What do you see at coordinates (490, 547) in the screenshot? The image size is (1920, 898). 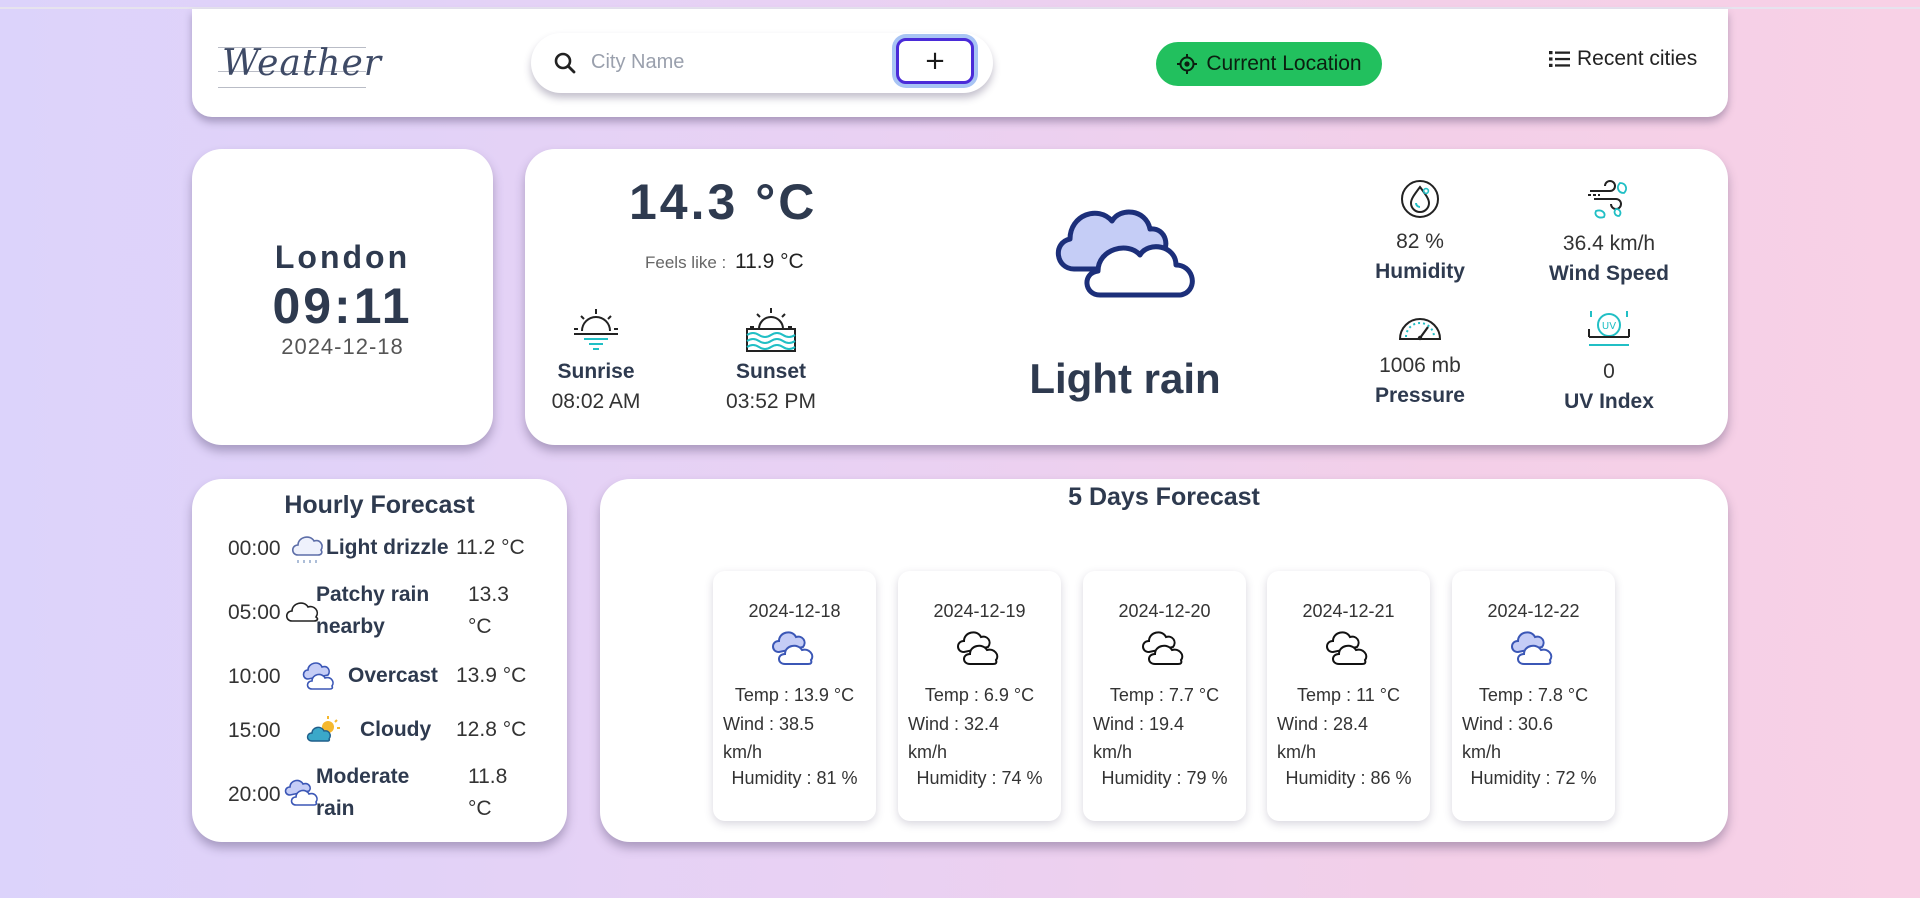 I see `hourly-temp: 11.2 °C` at bounding box center [490, 547].